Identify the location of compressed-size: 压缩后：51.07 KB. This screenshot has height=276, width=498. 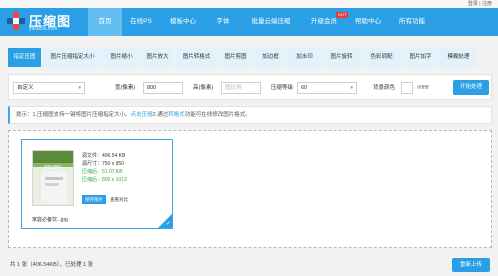
(102, 172).